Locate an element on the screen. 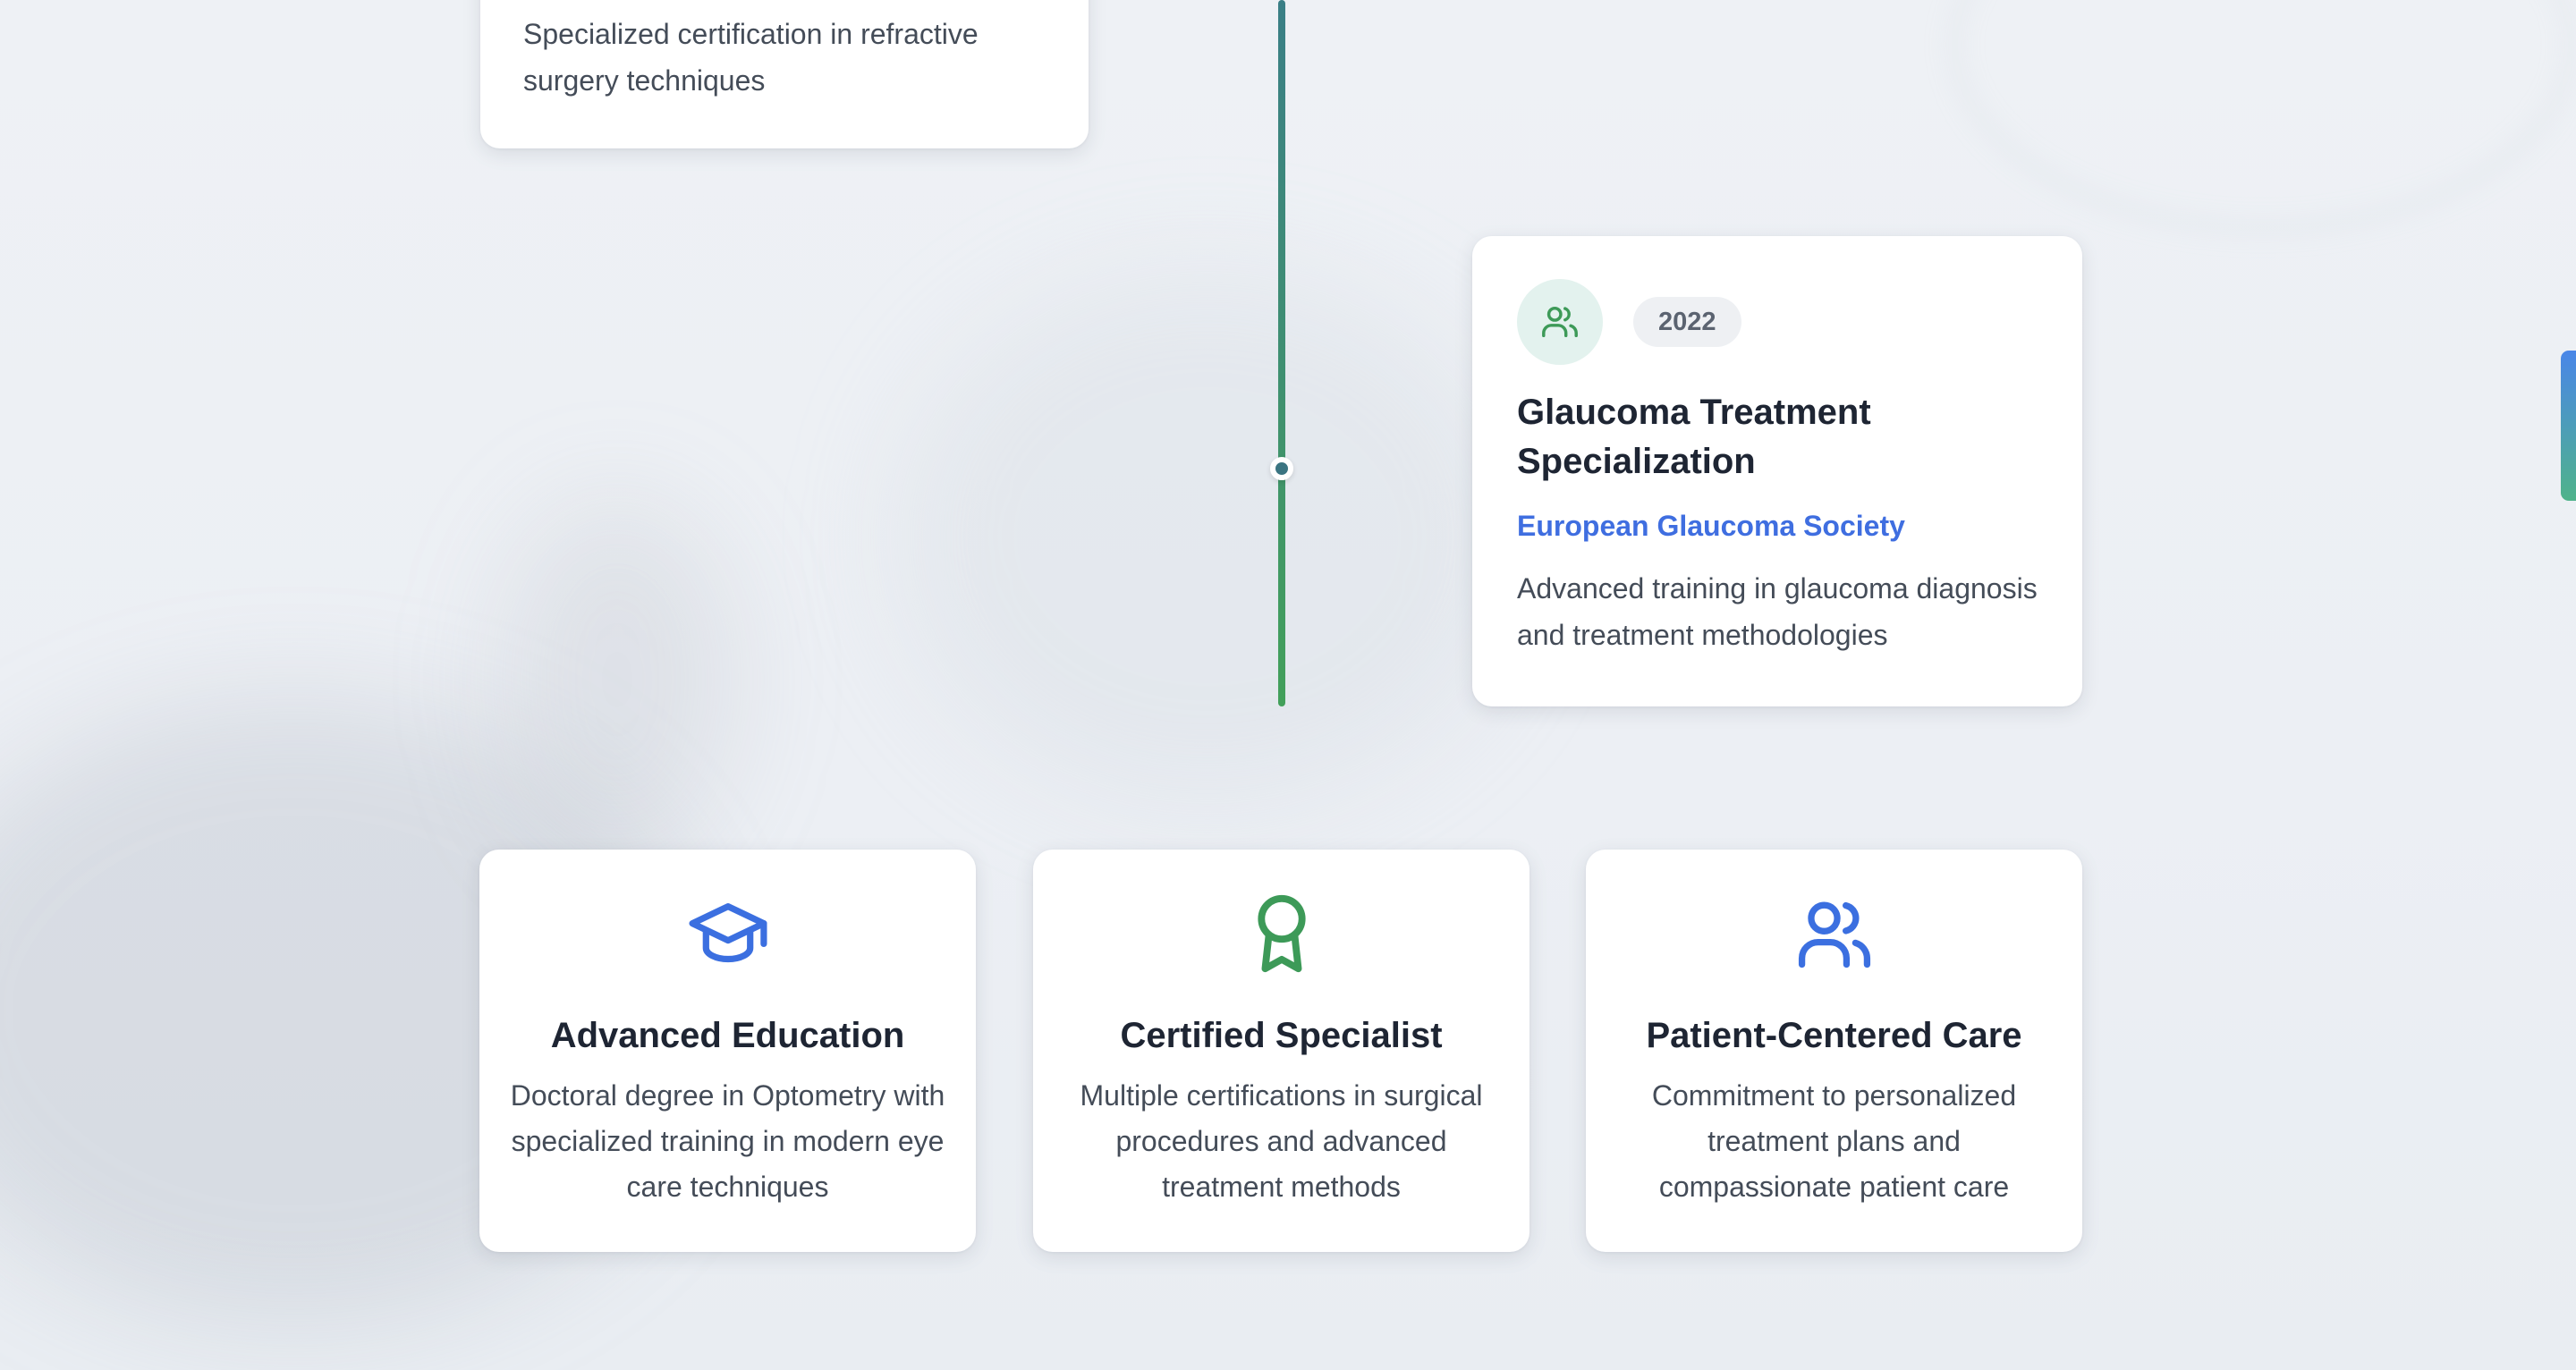 The image size is (2576, 1370). award-icon is located at coordinates (1281, 934).